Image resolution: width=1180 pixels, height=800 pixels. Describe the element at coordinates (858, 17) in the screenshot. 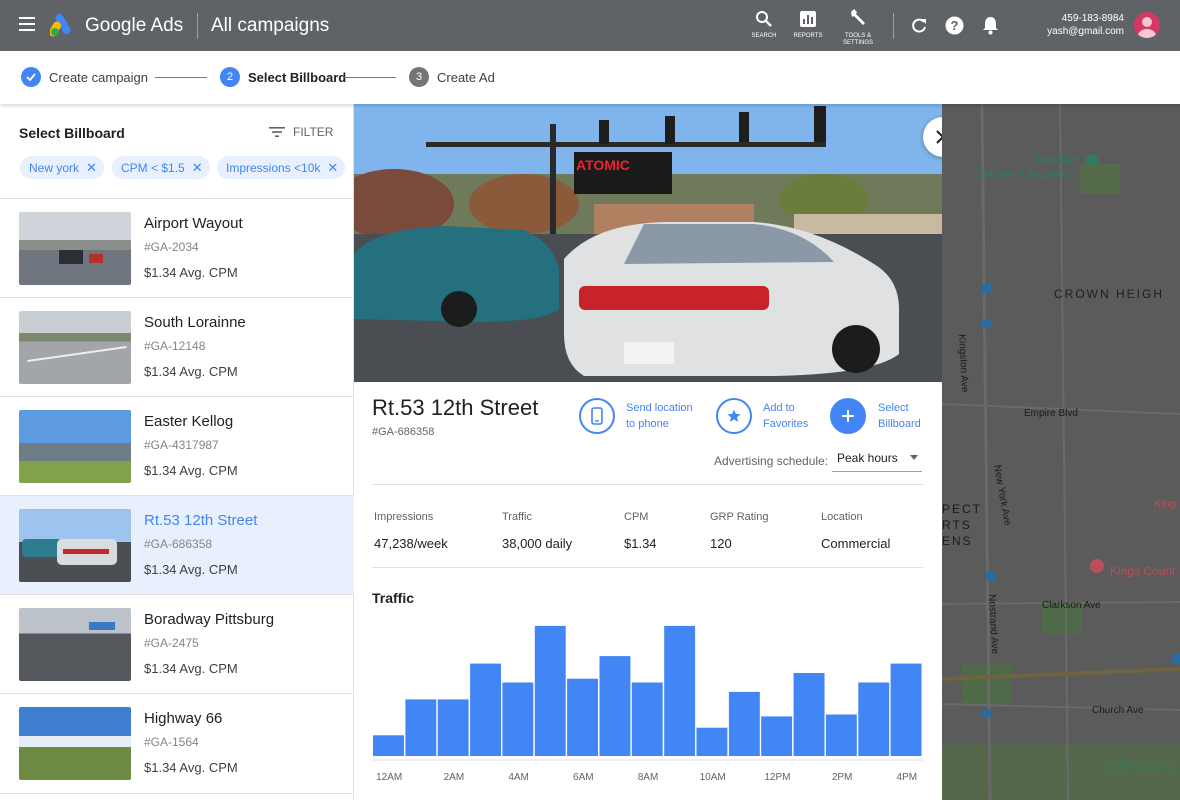

I see `wrench-icon` at that location.